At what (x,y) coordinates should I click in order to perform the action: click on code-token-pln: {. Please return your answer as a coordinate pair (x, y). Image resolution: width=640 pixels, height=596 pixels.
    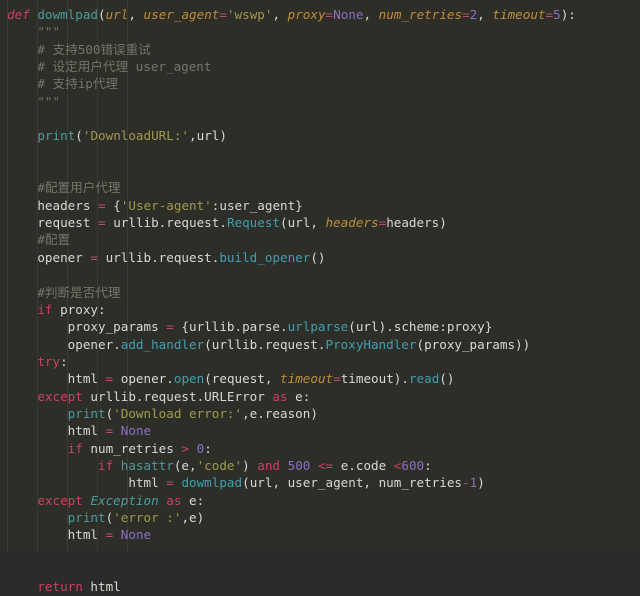
    Looking at the image, I should click on (113, 205).